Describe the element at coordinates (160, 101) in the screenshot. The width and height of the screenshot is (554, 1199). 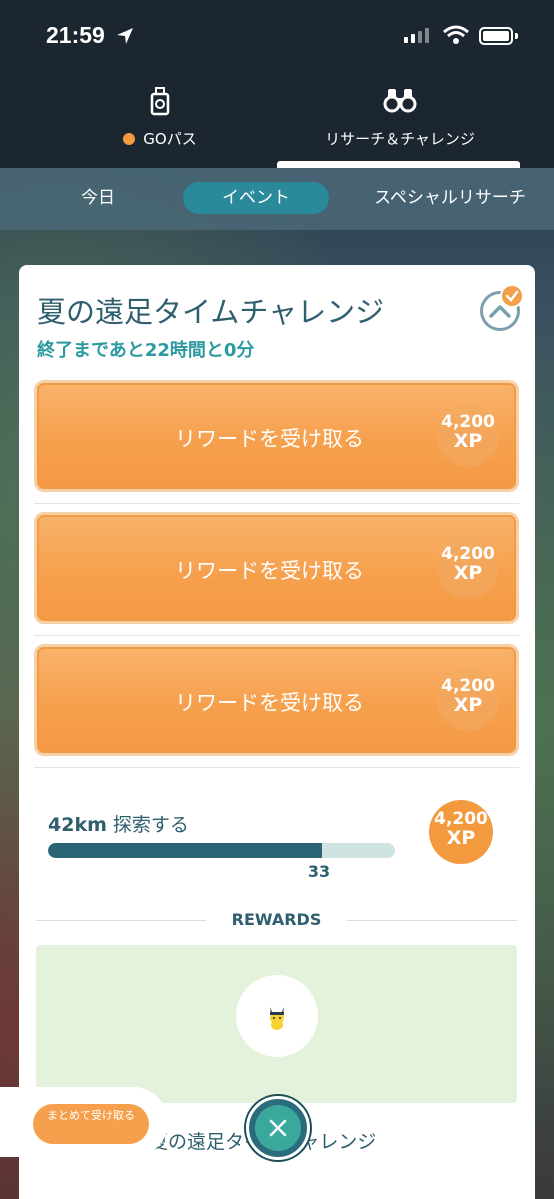
I see `go-pass-icon` at that location.